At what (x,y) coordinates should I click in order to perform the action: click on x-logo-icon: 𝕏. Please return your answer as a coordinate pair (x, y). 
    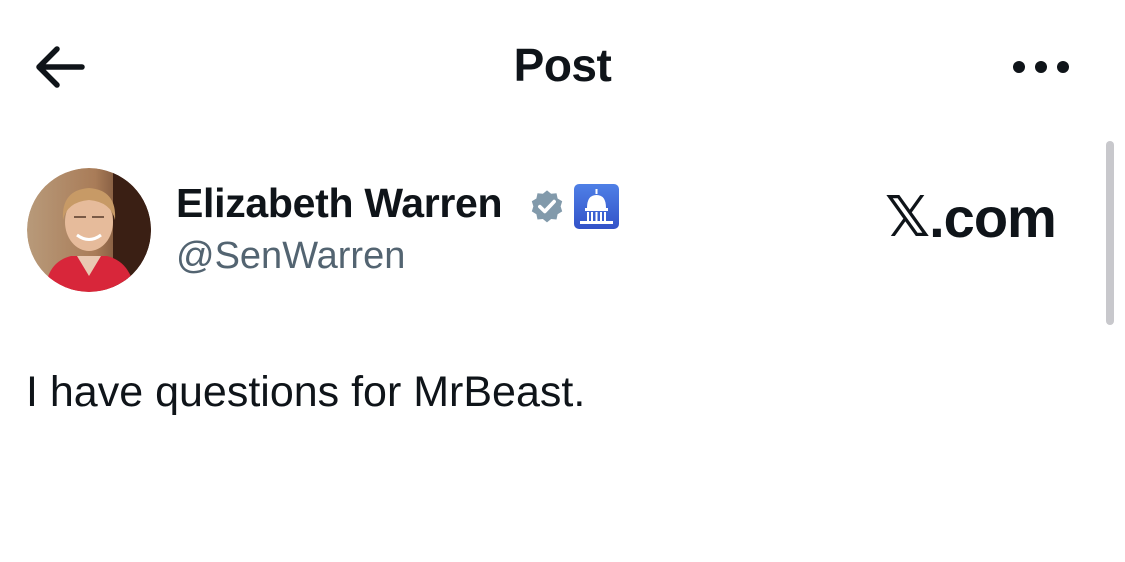
    Looking at the image, I should click on (907, 216).